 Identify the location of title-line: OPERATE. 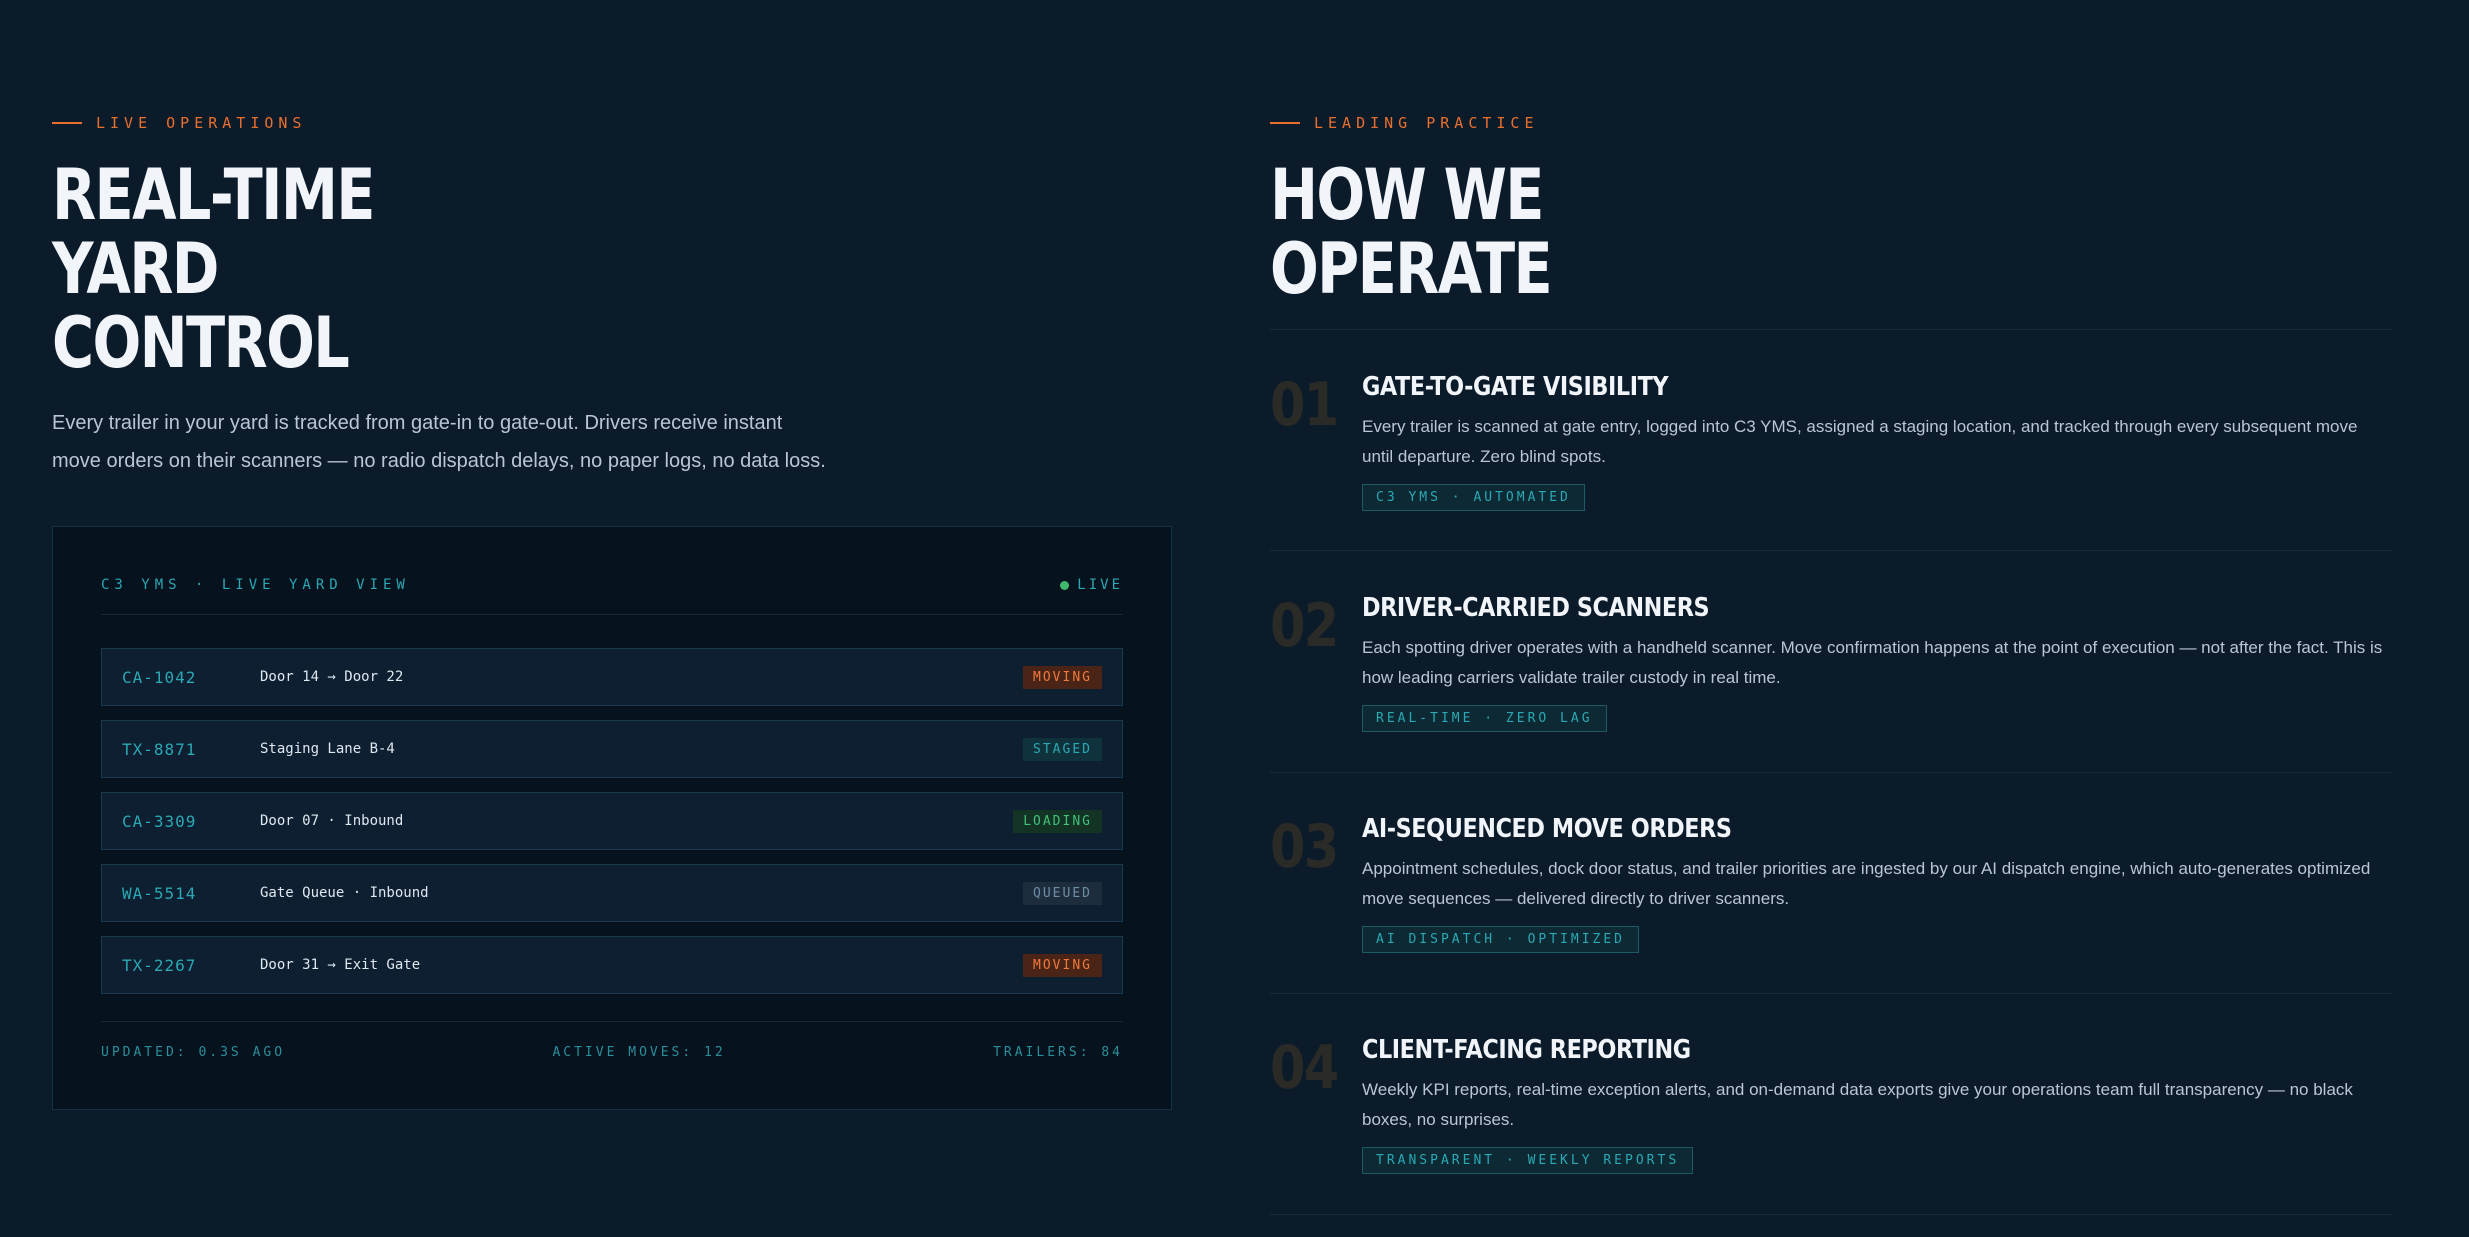
(1411, 269).